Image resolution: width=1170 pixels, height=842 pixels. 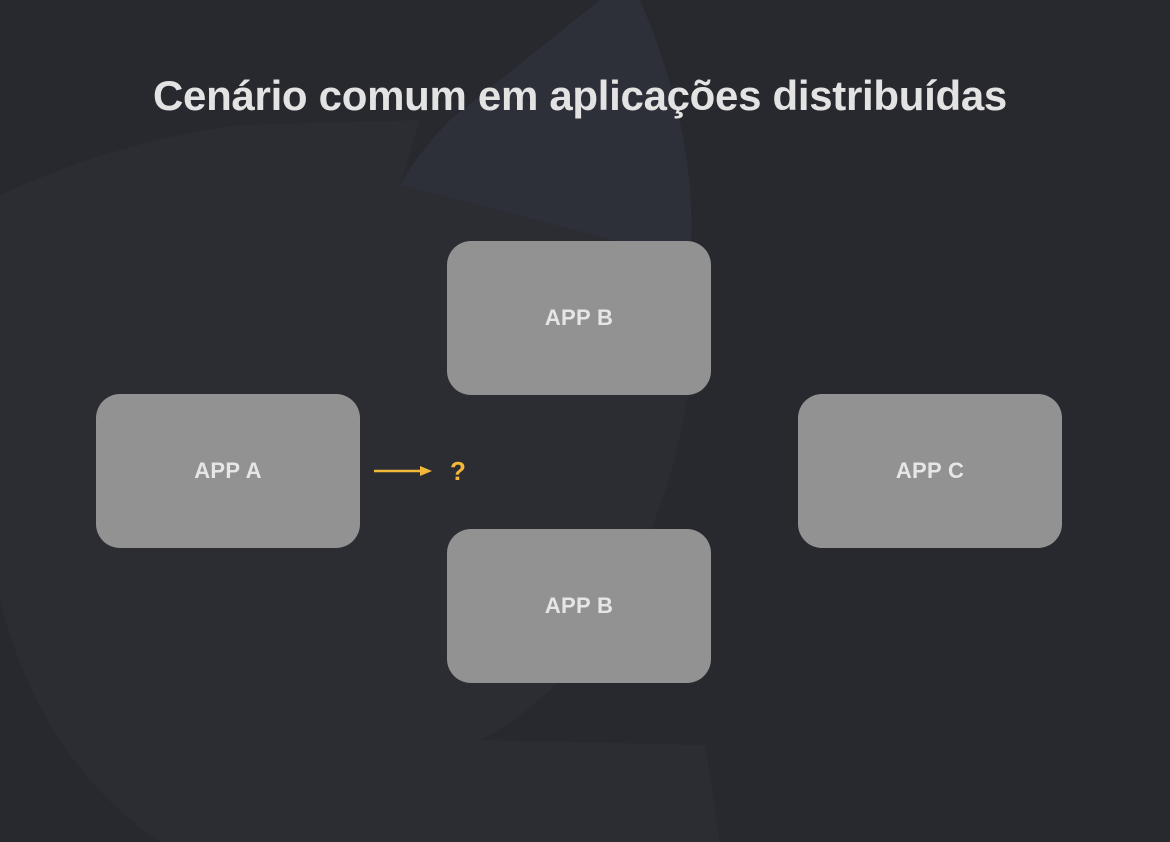 I want to click on app-b-top-label: APP B, so click(x=579, y=317).